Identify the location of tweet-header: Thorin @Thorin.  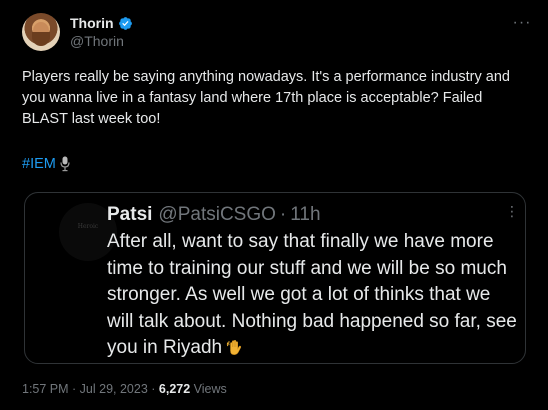
(77, 32).